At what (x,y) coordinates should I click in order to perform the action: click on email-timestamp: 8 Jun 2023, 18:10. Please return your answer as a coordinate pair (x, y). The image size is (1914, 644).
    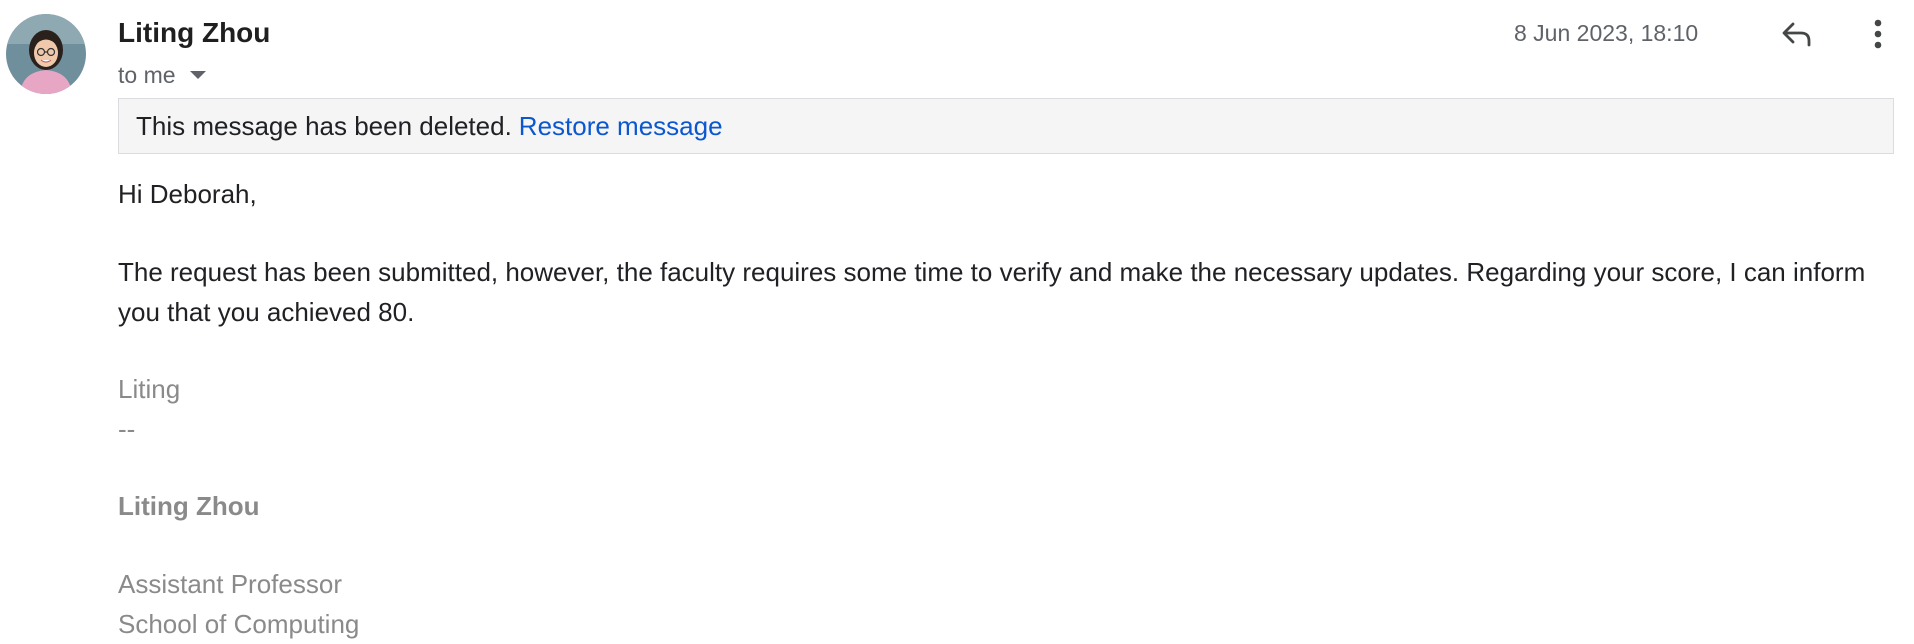
    Looking at the image, I should click on (1606, 33).